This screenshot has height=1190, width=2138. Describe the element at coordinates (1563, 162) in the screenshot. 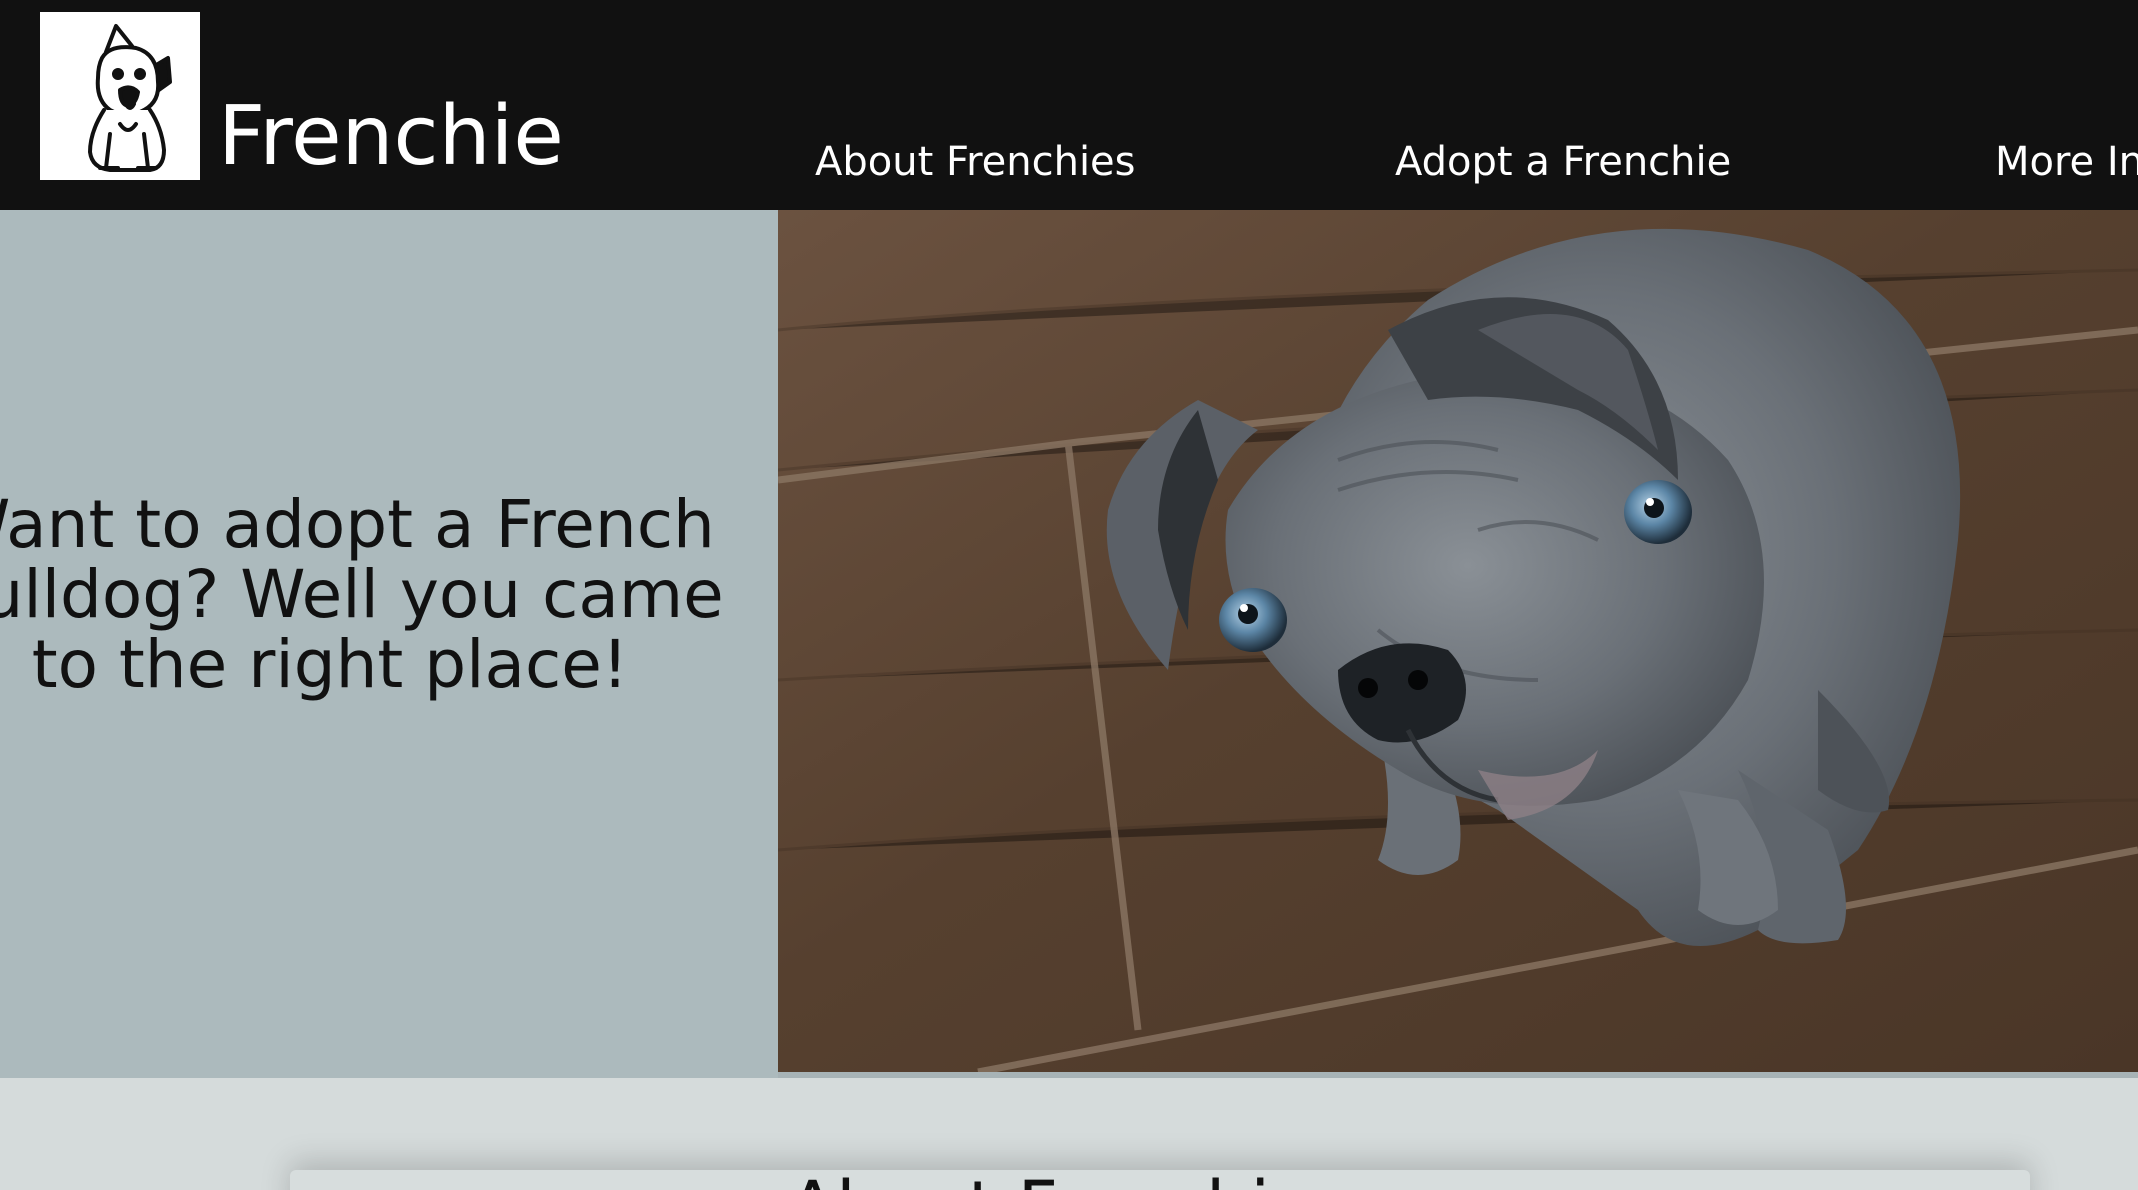

I see `nav-item-adopt-a-frenchie: Adopt a Frenchie` at that location.